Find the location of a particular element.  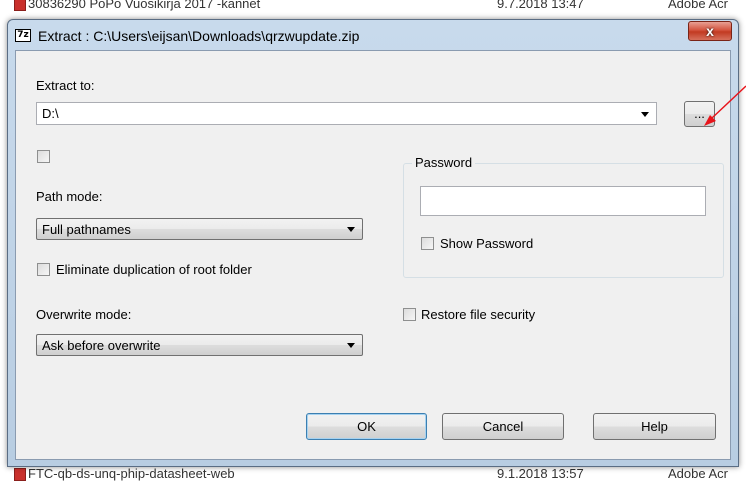

7zip-app-icon: 7z is located at coordinates (23, 35).